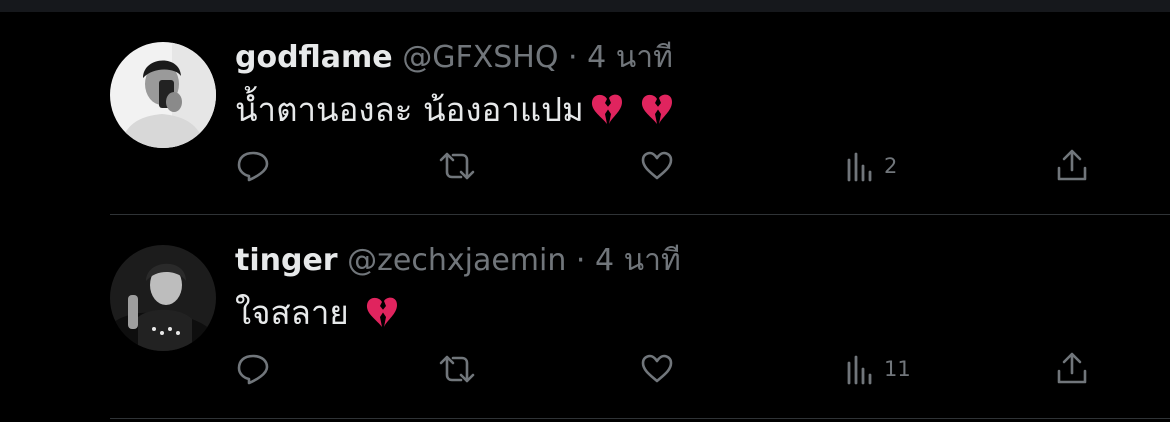 Image resolution: width=1170 pixels, height=422 pixels. I want to click on tweet-text-content: น้ำตานองละ น้องอาแปม, so click(409, 109).